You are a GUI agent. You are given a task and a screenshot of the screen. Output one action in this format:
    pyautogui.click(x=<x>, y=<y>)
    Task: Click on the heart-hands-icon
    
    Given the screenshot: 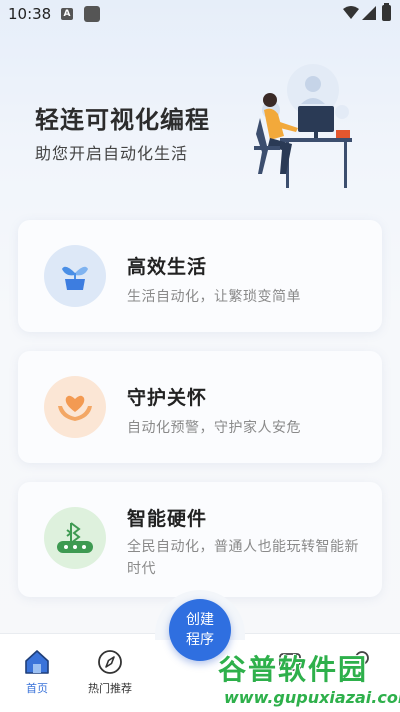 What is the action you would take?
    pyautogui.click(x=75, y=407)
    